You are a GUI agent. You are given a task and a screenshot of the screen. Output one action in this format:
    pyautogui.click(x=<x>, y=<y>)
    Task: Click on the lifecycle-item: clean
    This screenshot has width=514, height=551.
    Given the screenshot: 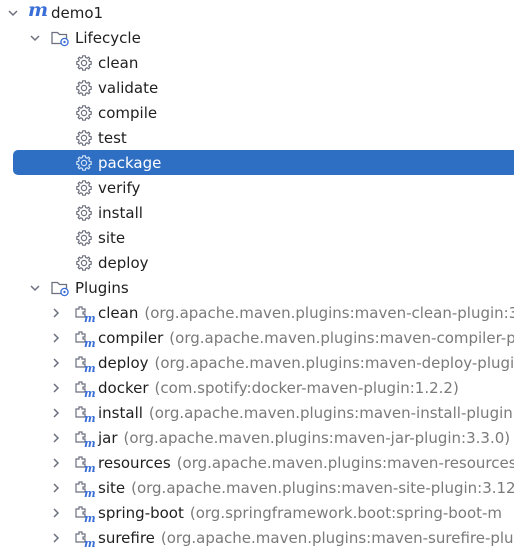 What is the action you would take?
    pyautogui.click(x=257, y=62)
    